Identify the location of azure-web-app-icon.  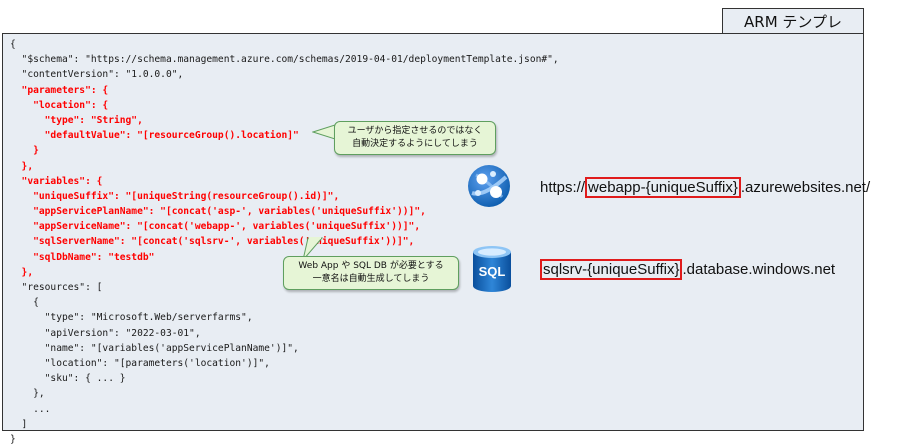
(489, 186).